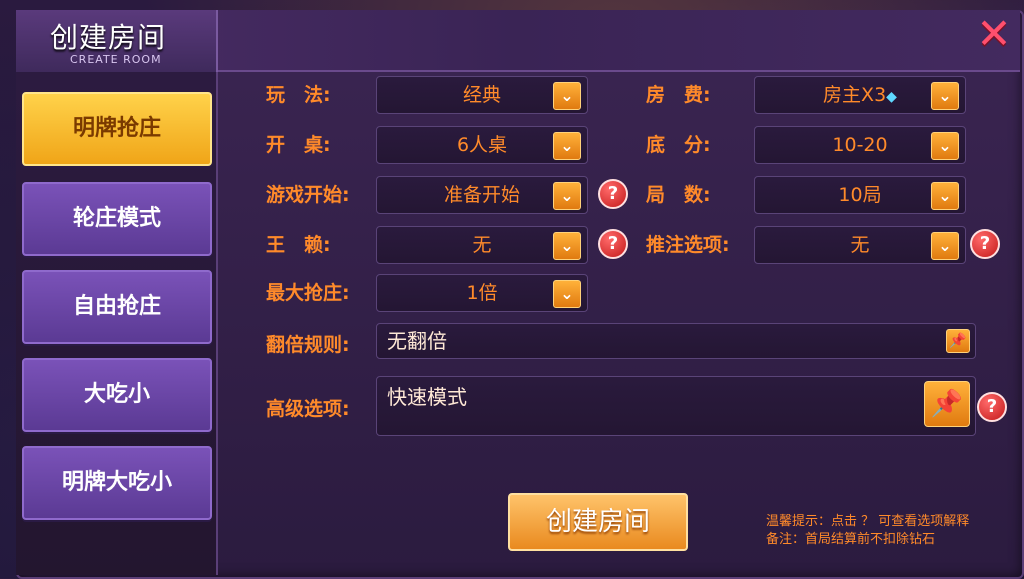  I want to click on fee-select: 房主X3◆ ⌄, so click(860, 95).